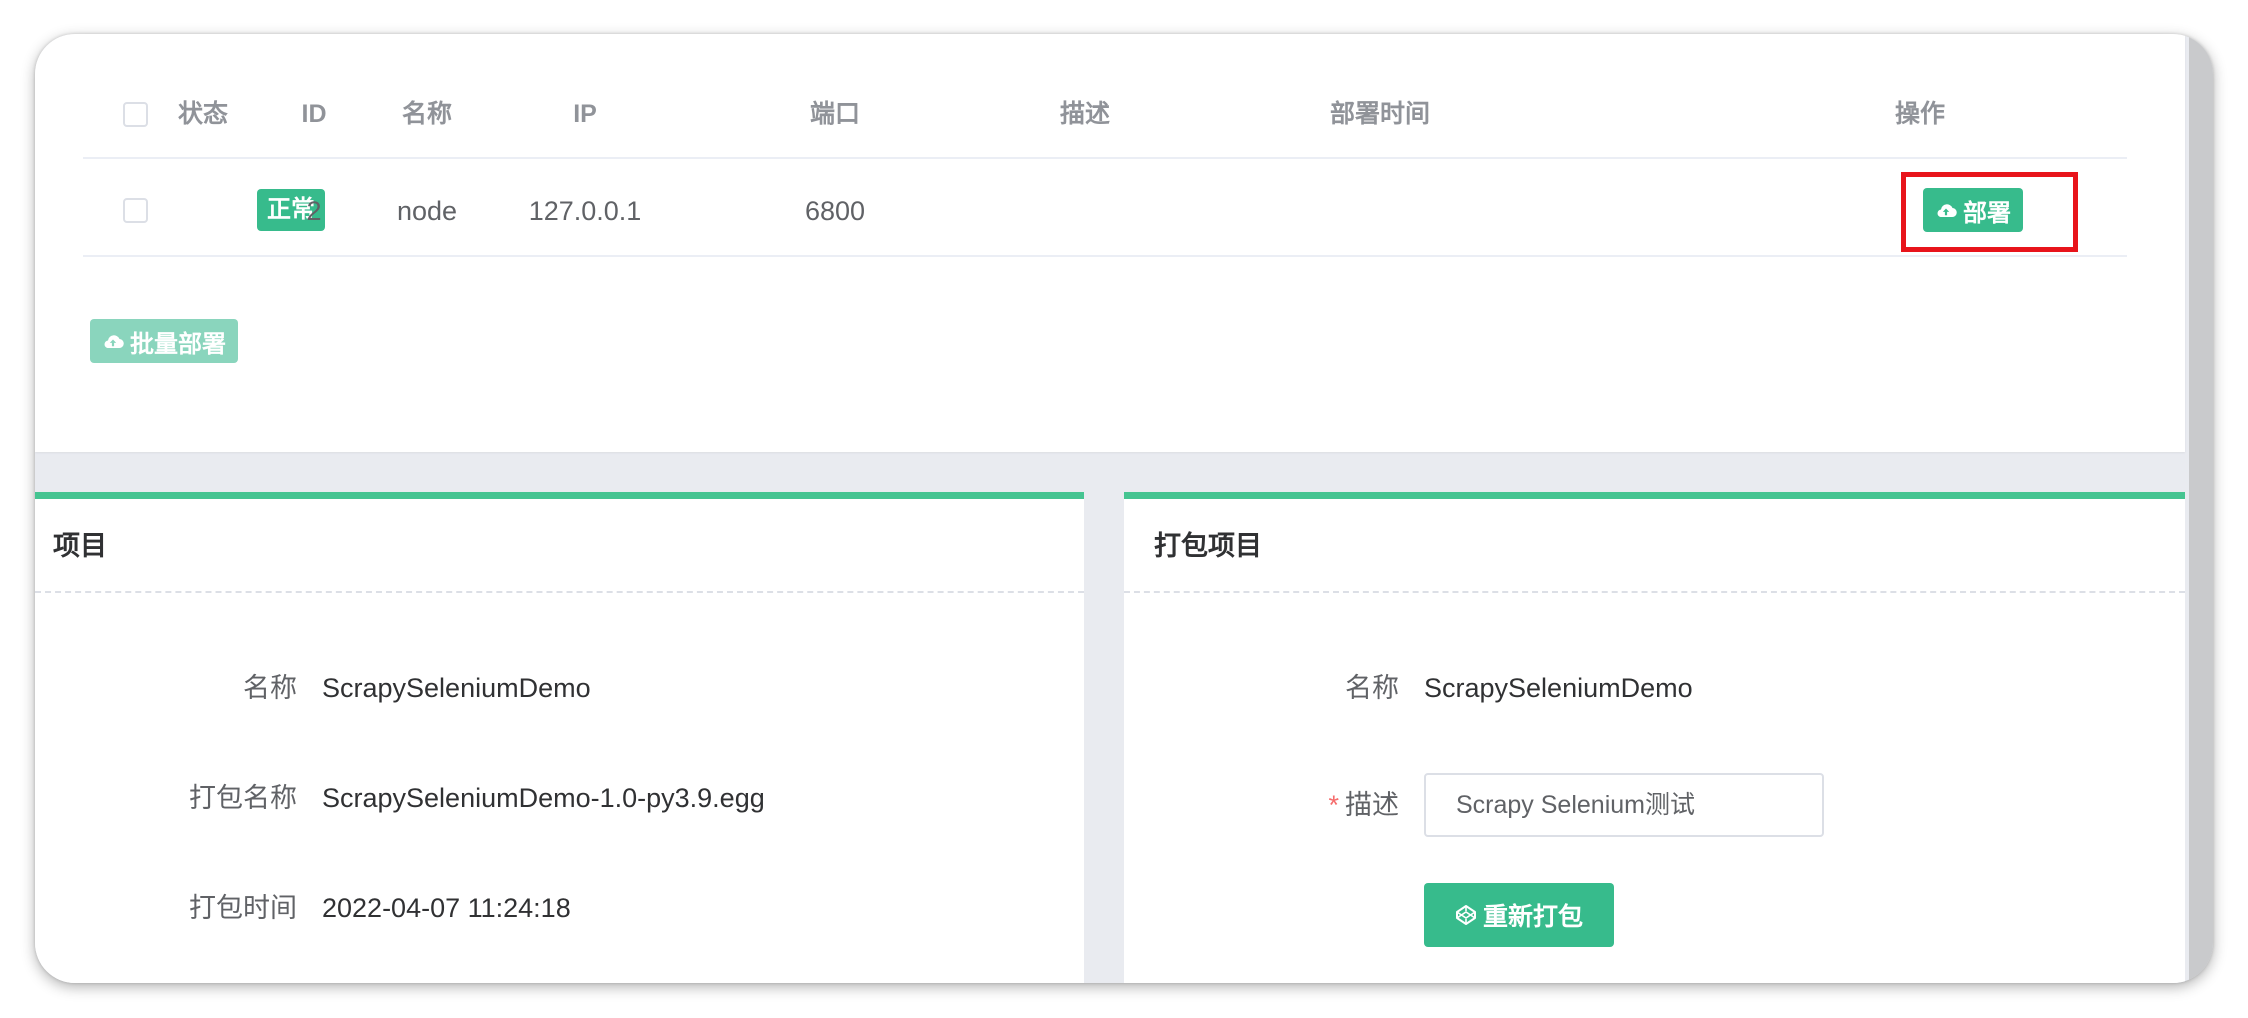  What do you see at coordinates (243, 798) in the screenshot?
I see `package-name-label: 打包名称` at bounding box center [243, 798].